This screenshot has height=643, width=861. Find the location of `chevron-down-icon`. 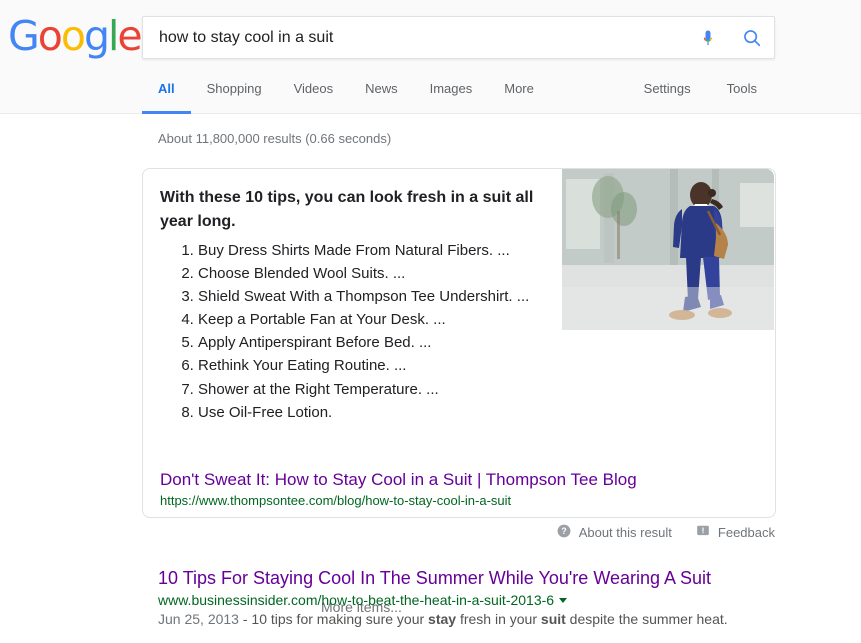

chevron-down-icon is located at coordinates (563, 600).